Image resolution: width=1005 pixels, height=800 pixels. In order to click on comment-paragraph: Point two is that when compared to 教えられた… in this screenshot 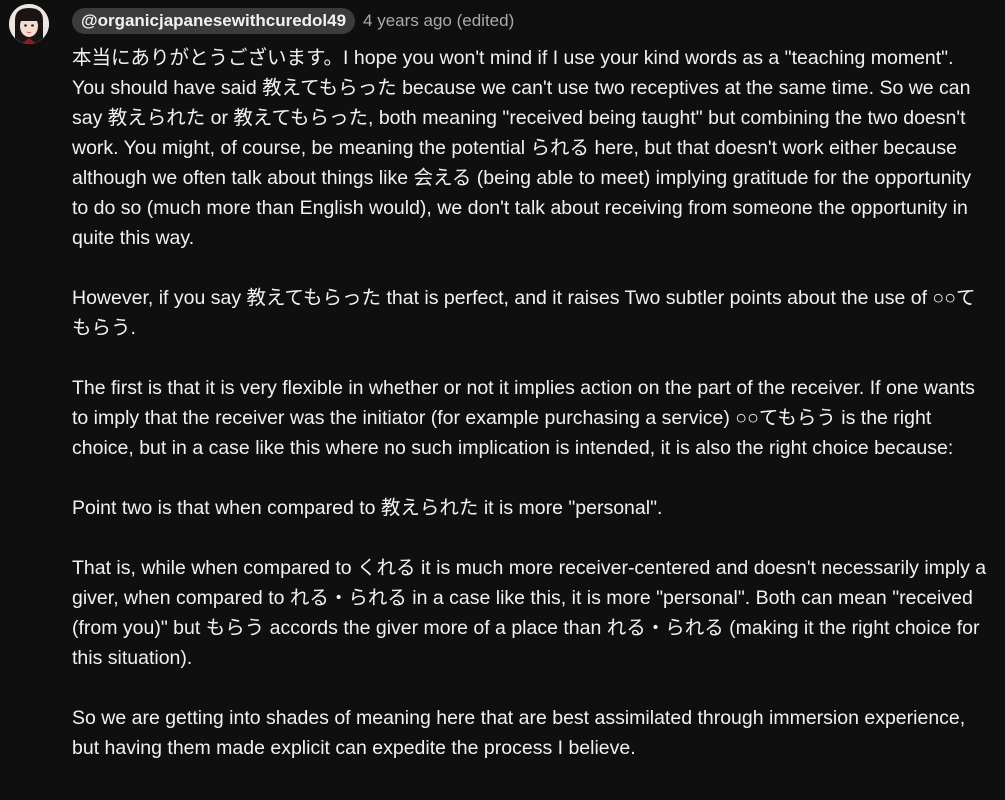, I will do `click(367, 508)`.